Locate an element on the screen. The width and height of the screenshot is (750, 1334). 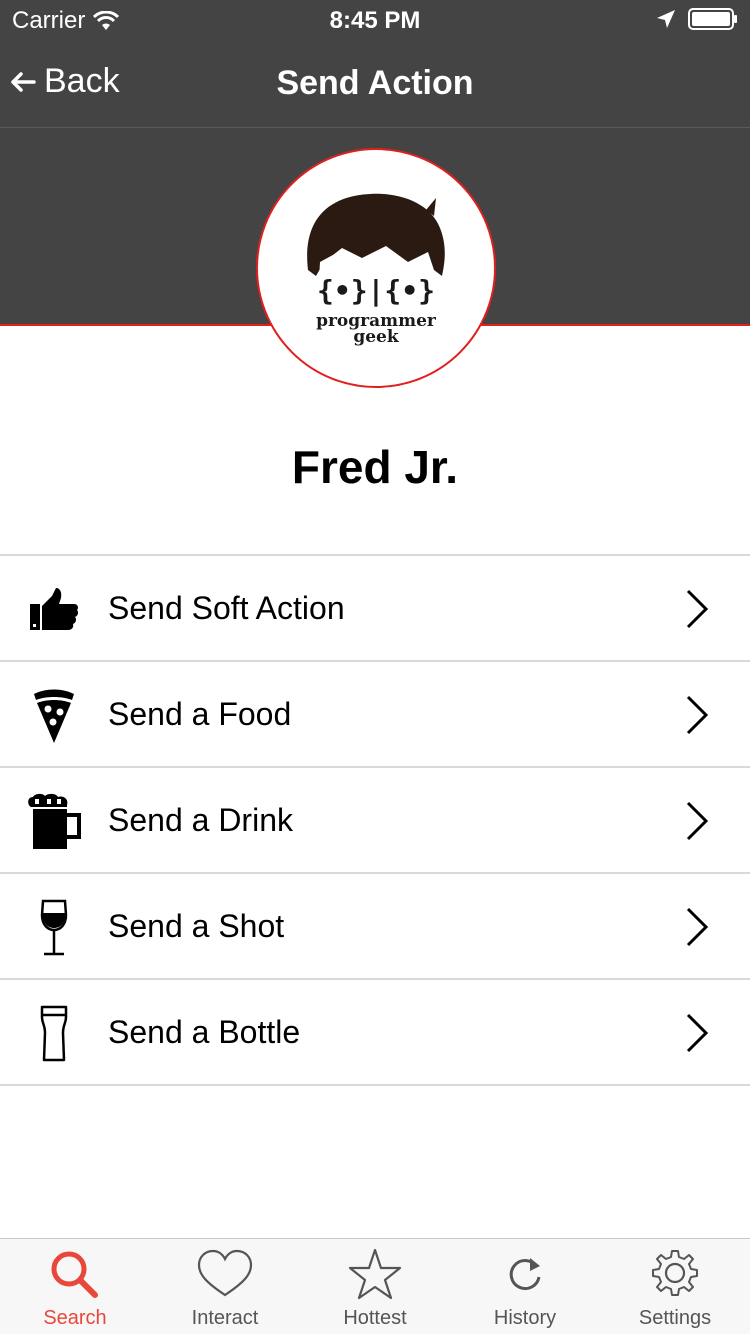
tab-bar: Search Interact Hottest History Settings is located at coordinates (375, 1286).